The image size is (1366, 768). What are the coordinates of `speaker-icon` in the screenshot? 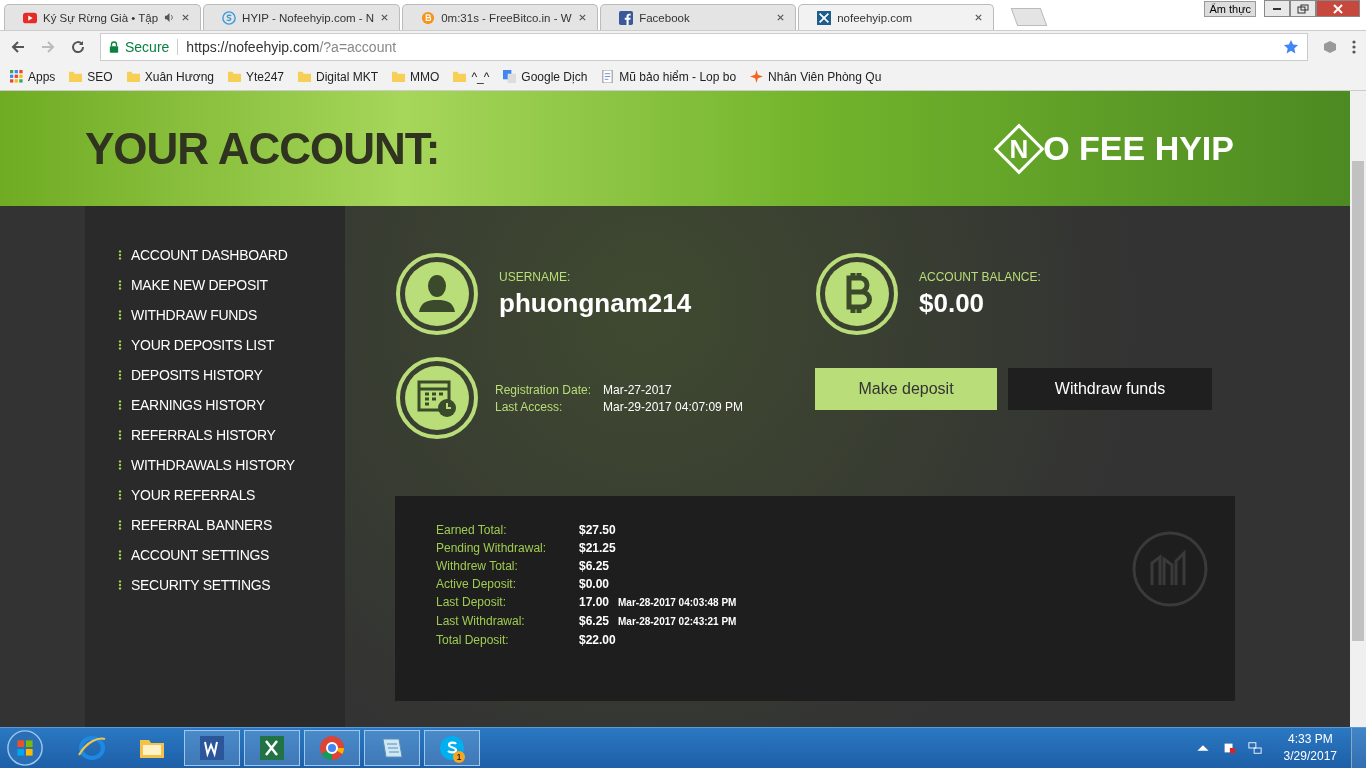 It's located at (170, 17).